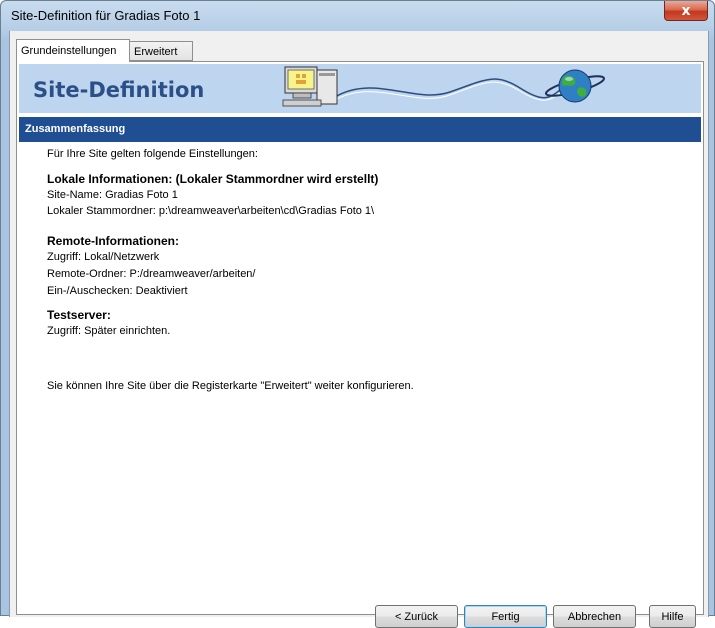  What do you see at coordinates (73, 50) in the screenshot?
I see `tab-grundeinstellungen: Grundeinstellungen` at bounding box center [73, 50].